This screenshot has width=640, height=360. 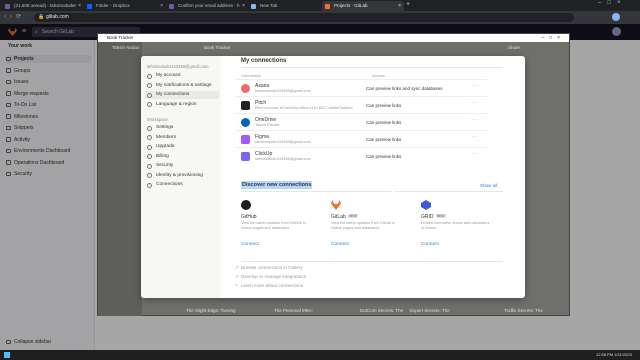 I want to click on settings-item-label: Upgrade, so click(x=165, y=146).